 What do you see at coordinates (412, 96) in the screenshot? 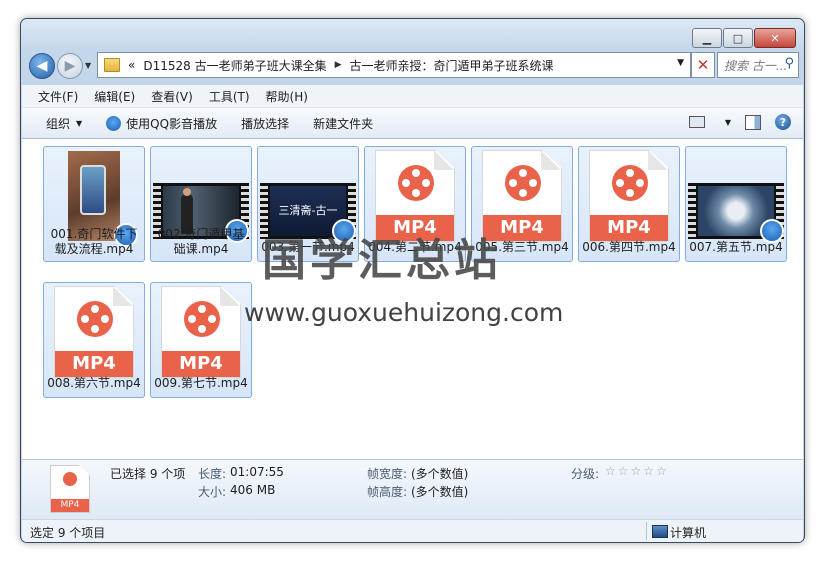
I see `menu-bar: 文件(F) 编辑(E) 查看(V) 工具(T) 帮助(H)` at bounding box center [412, 96].